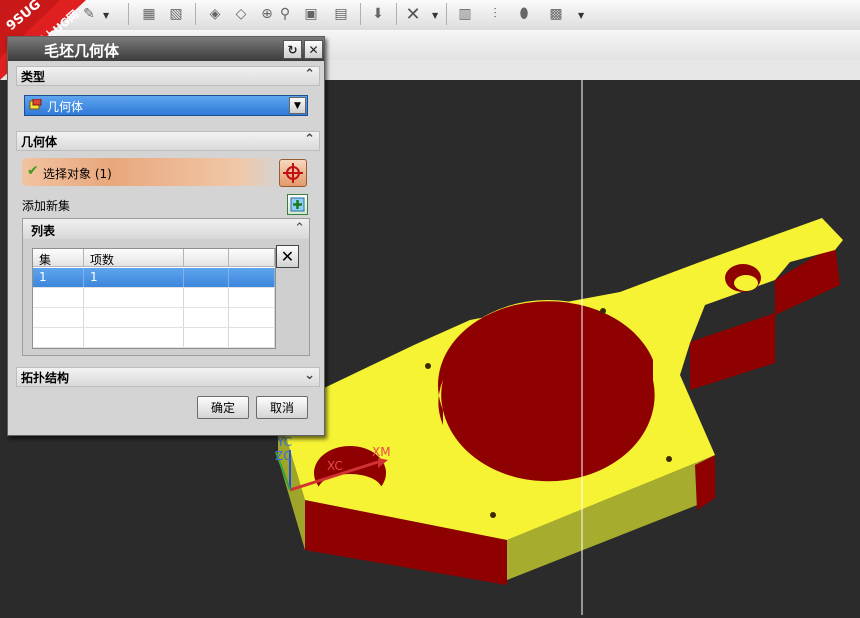 This screenshot has width=860, height=618. What do you see at coordinates (168, 141) in the screenshot?
I see `geometry-section-header: 几何体 ⌃` at bounding box center [168, 141].